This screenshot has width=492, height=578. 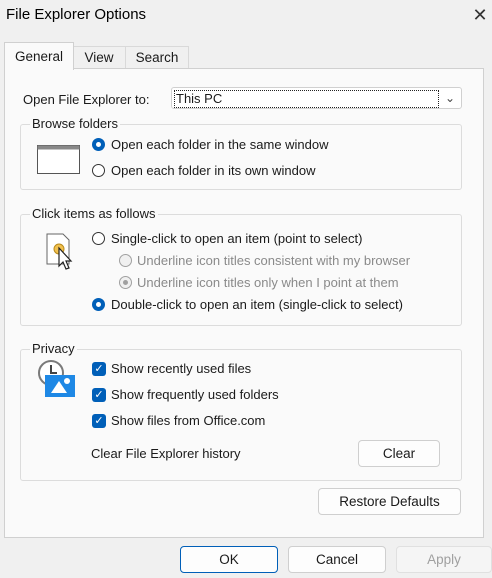 I want to click on frequent-folders-label: Show frequently used folders, so click(x=195, y=394).